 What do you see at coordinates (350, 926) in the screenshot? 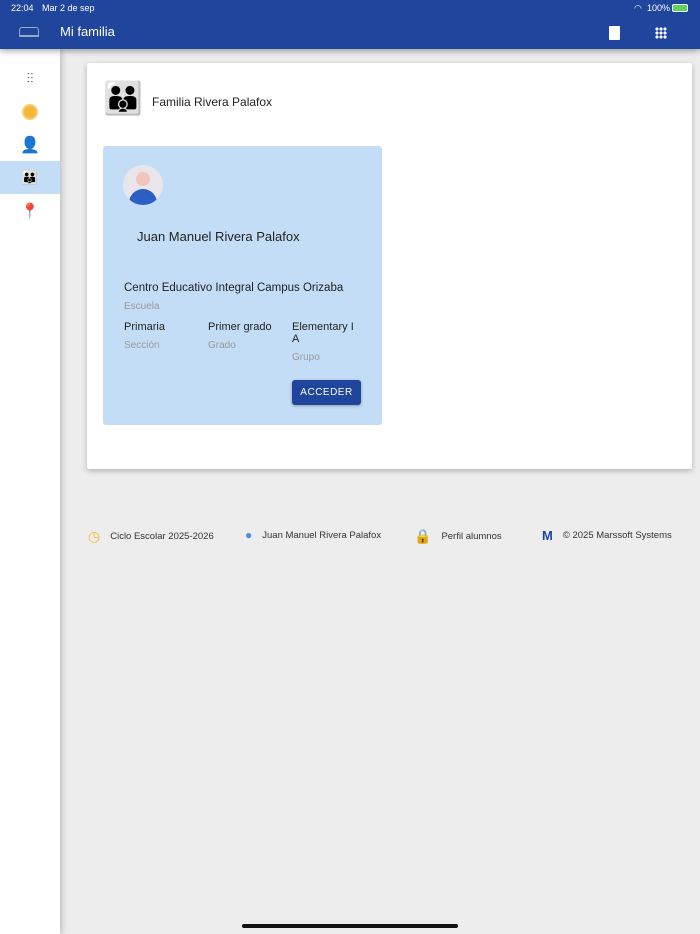
I see `home-indicator` at bounding box center [350, 926].